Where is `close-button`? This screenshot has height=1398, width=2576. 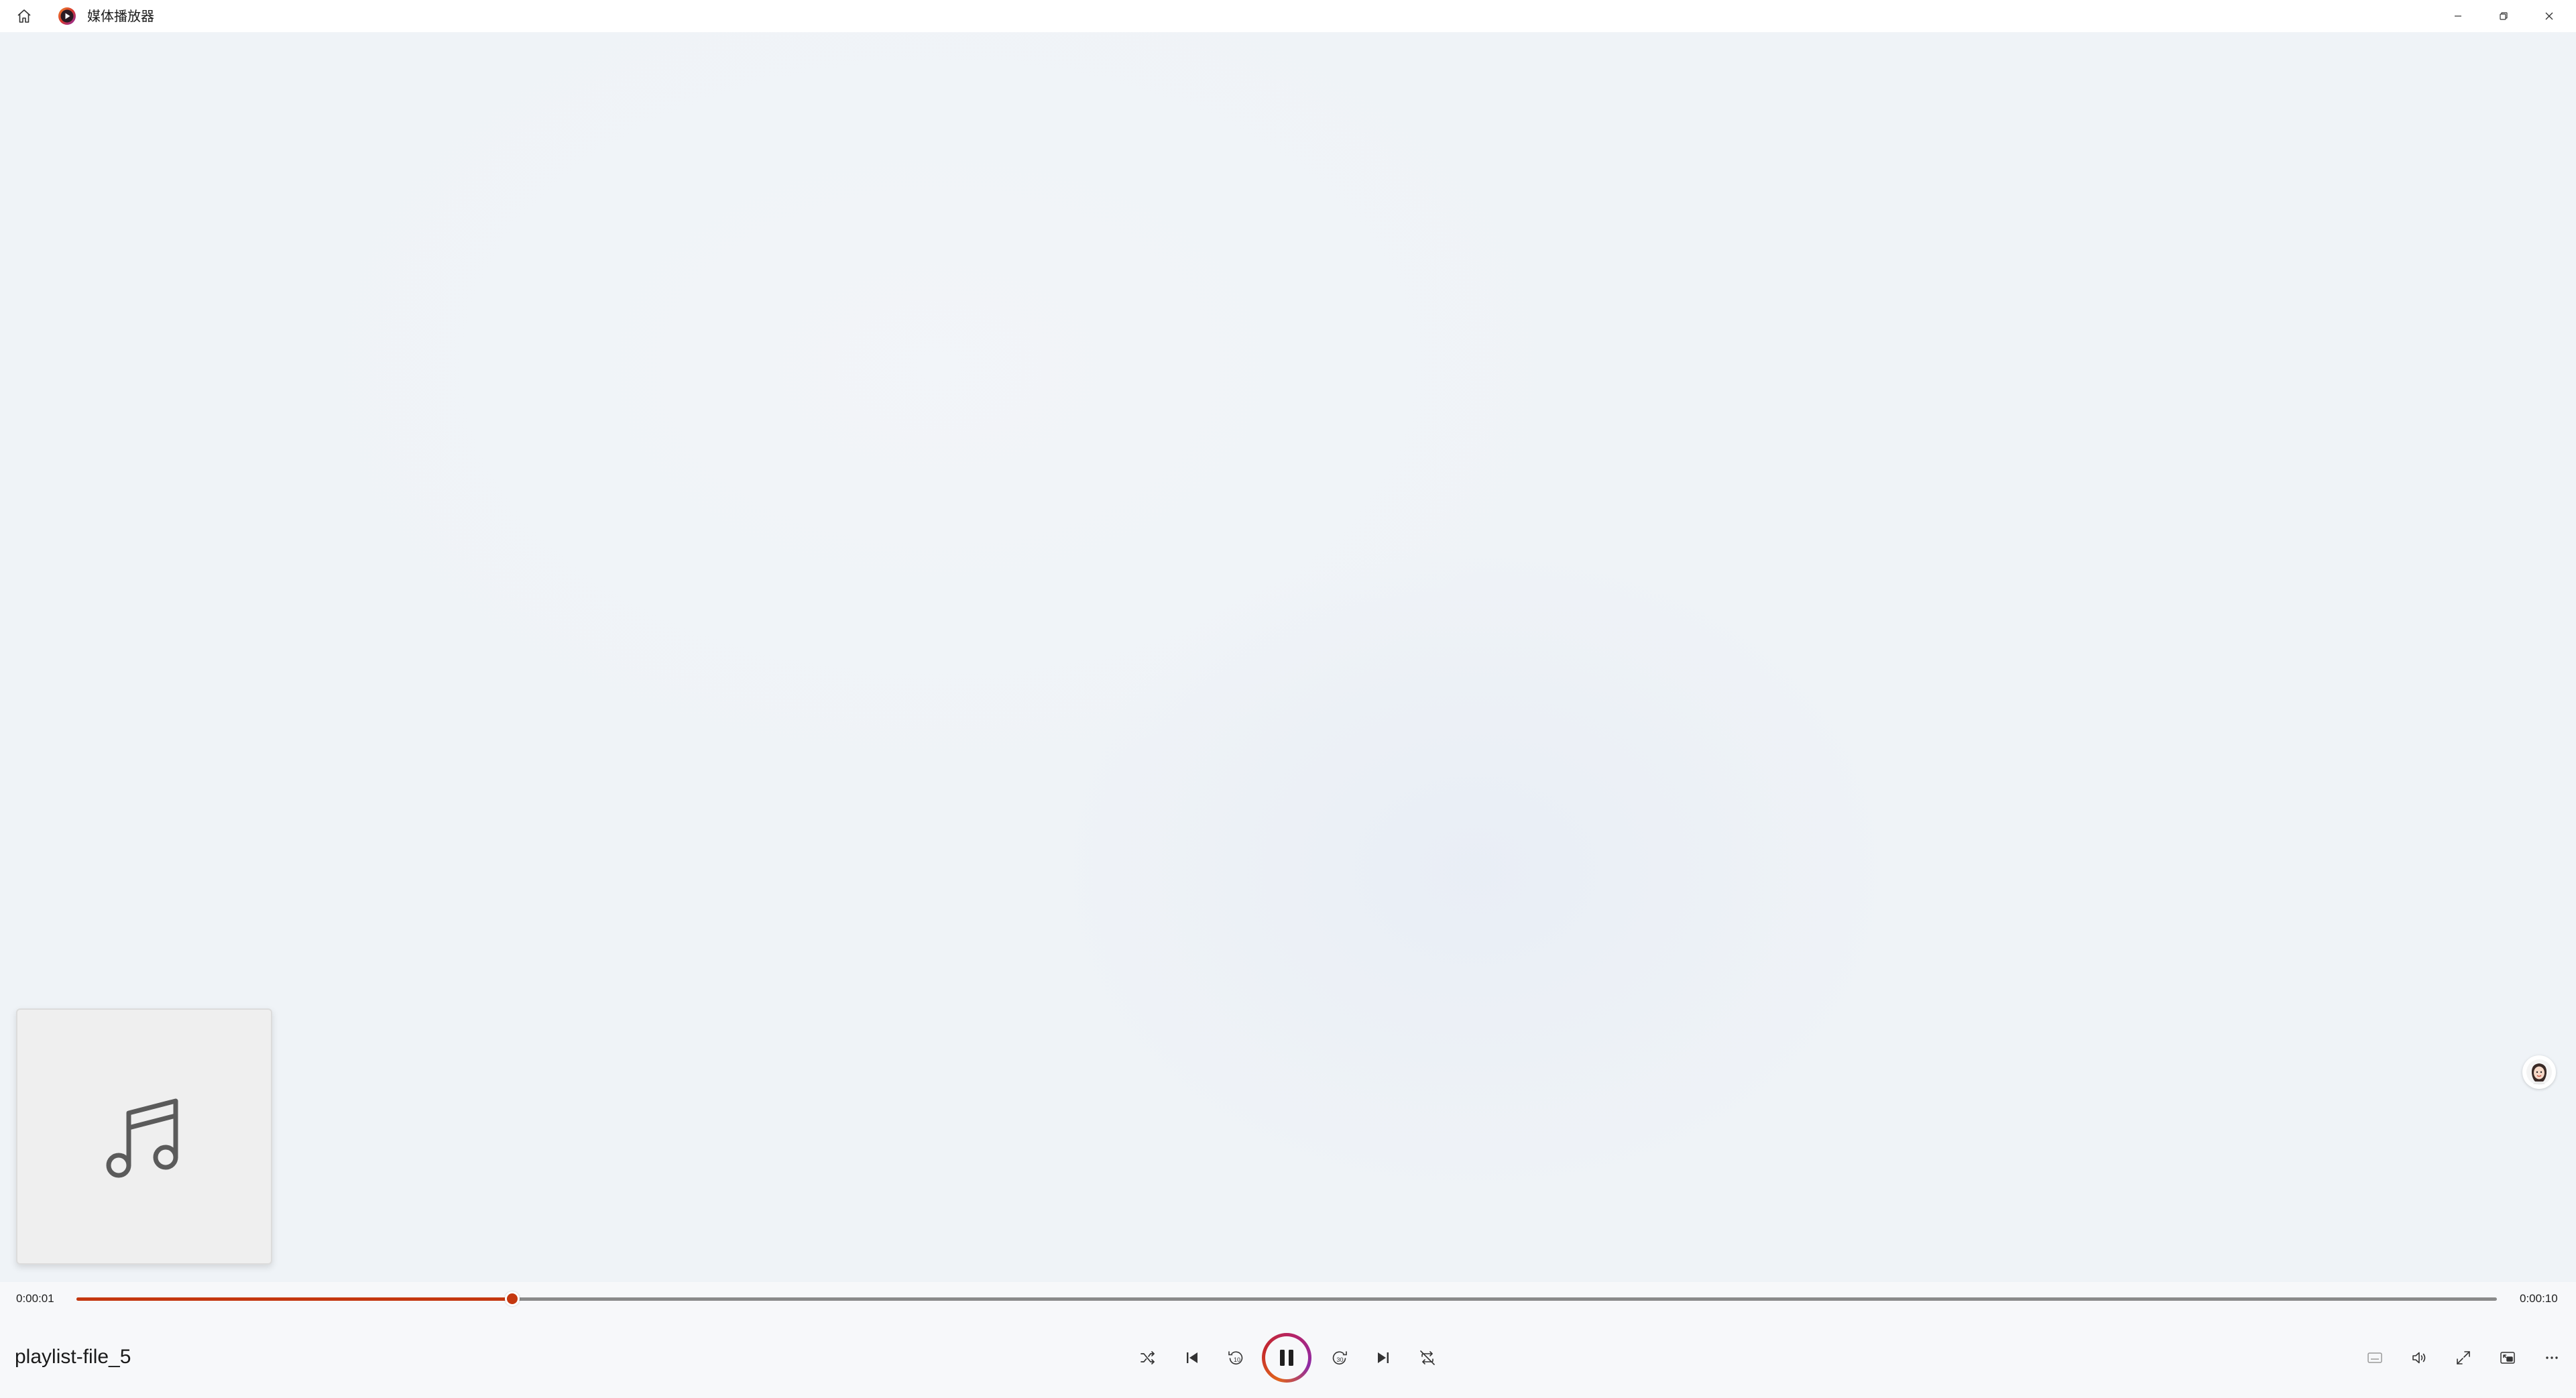 close-button is located at coordinates (2549, 16).